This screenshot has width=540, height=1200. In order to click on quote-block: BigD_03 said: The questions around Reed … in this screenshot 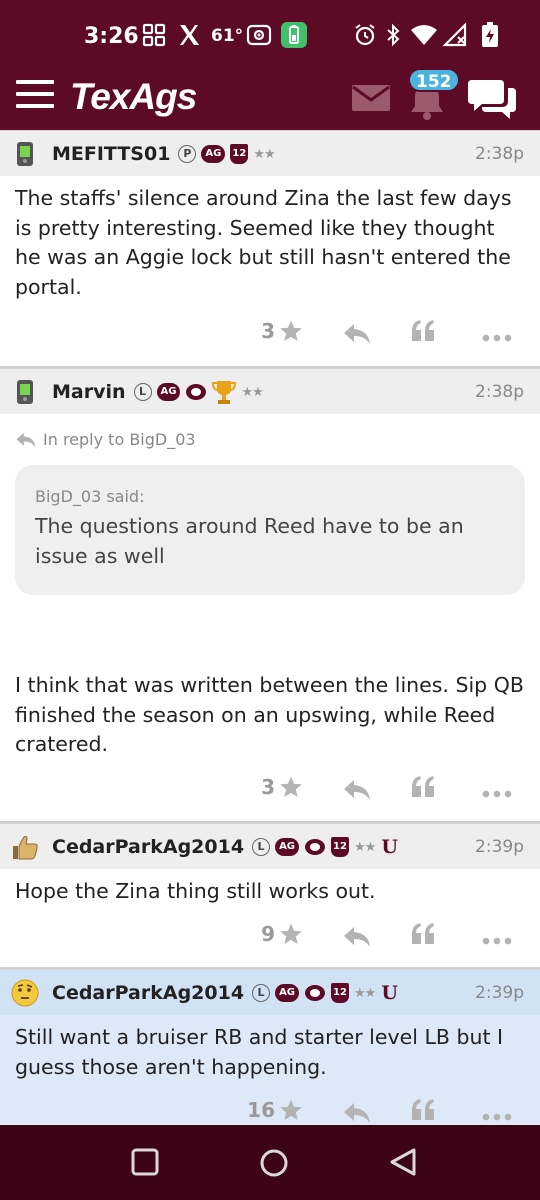, I will do `click(270, 530)`.